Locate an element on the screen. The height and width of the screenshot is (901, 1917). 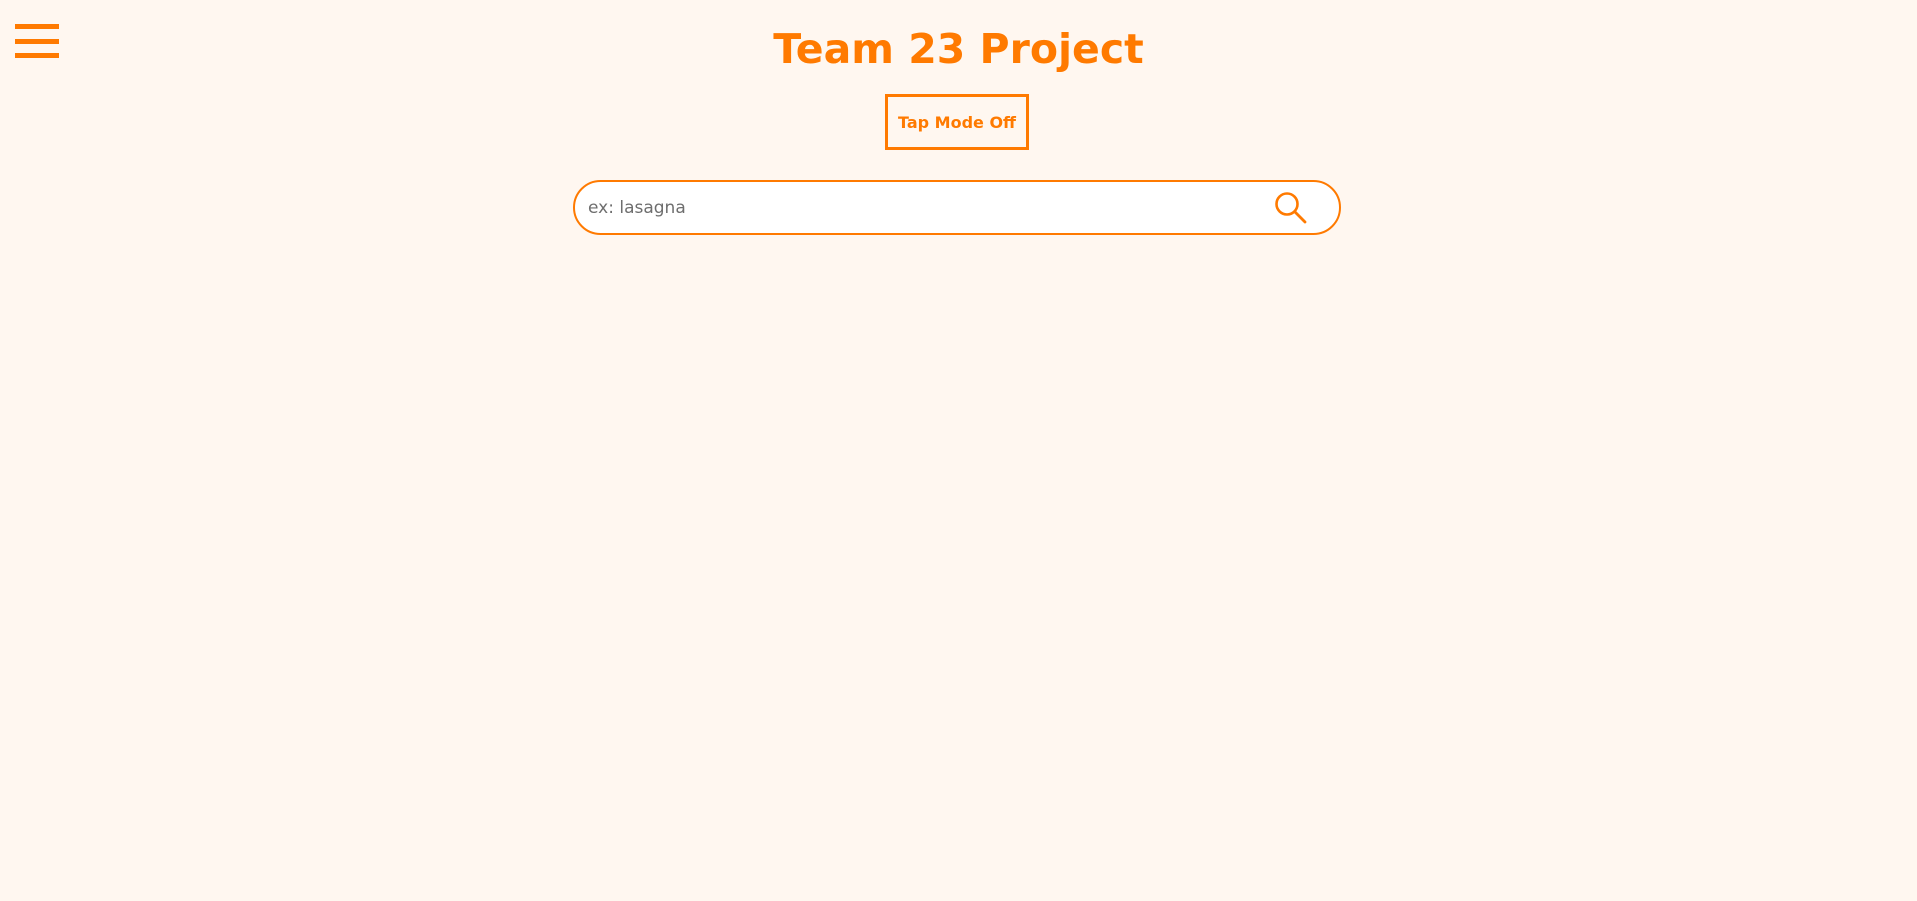
search-input is located at coordinates (923, 207).